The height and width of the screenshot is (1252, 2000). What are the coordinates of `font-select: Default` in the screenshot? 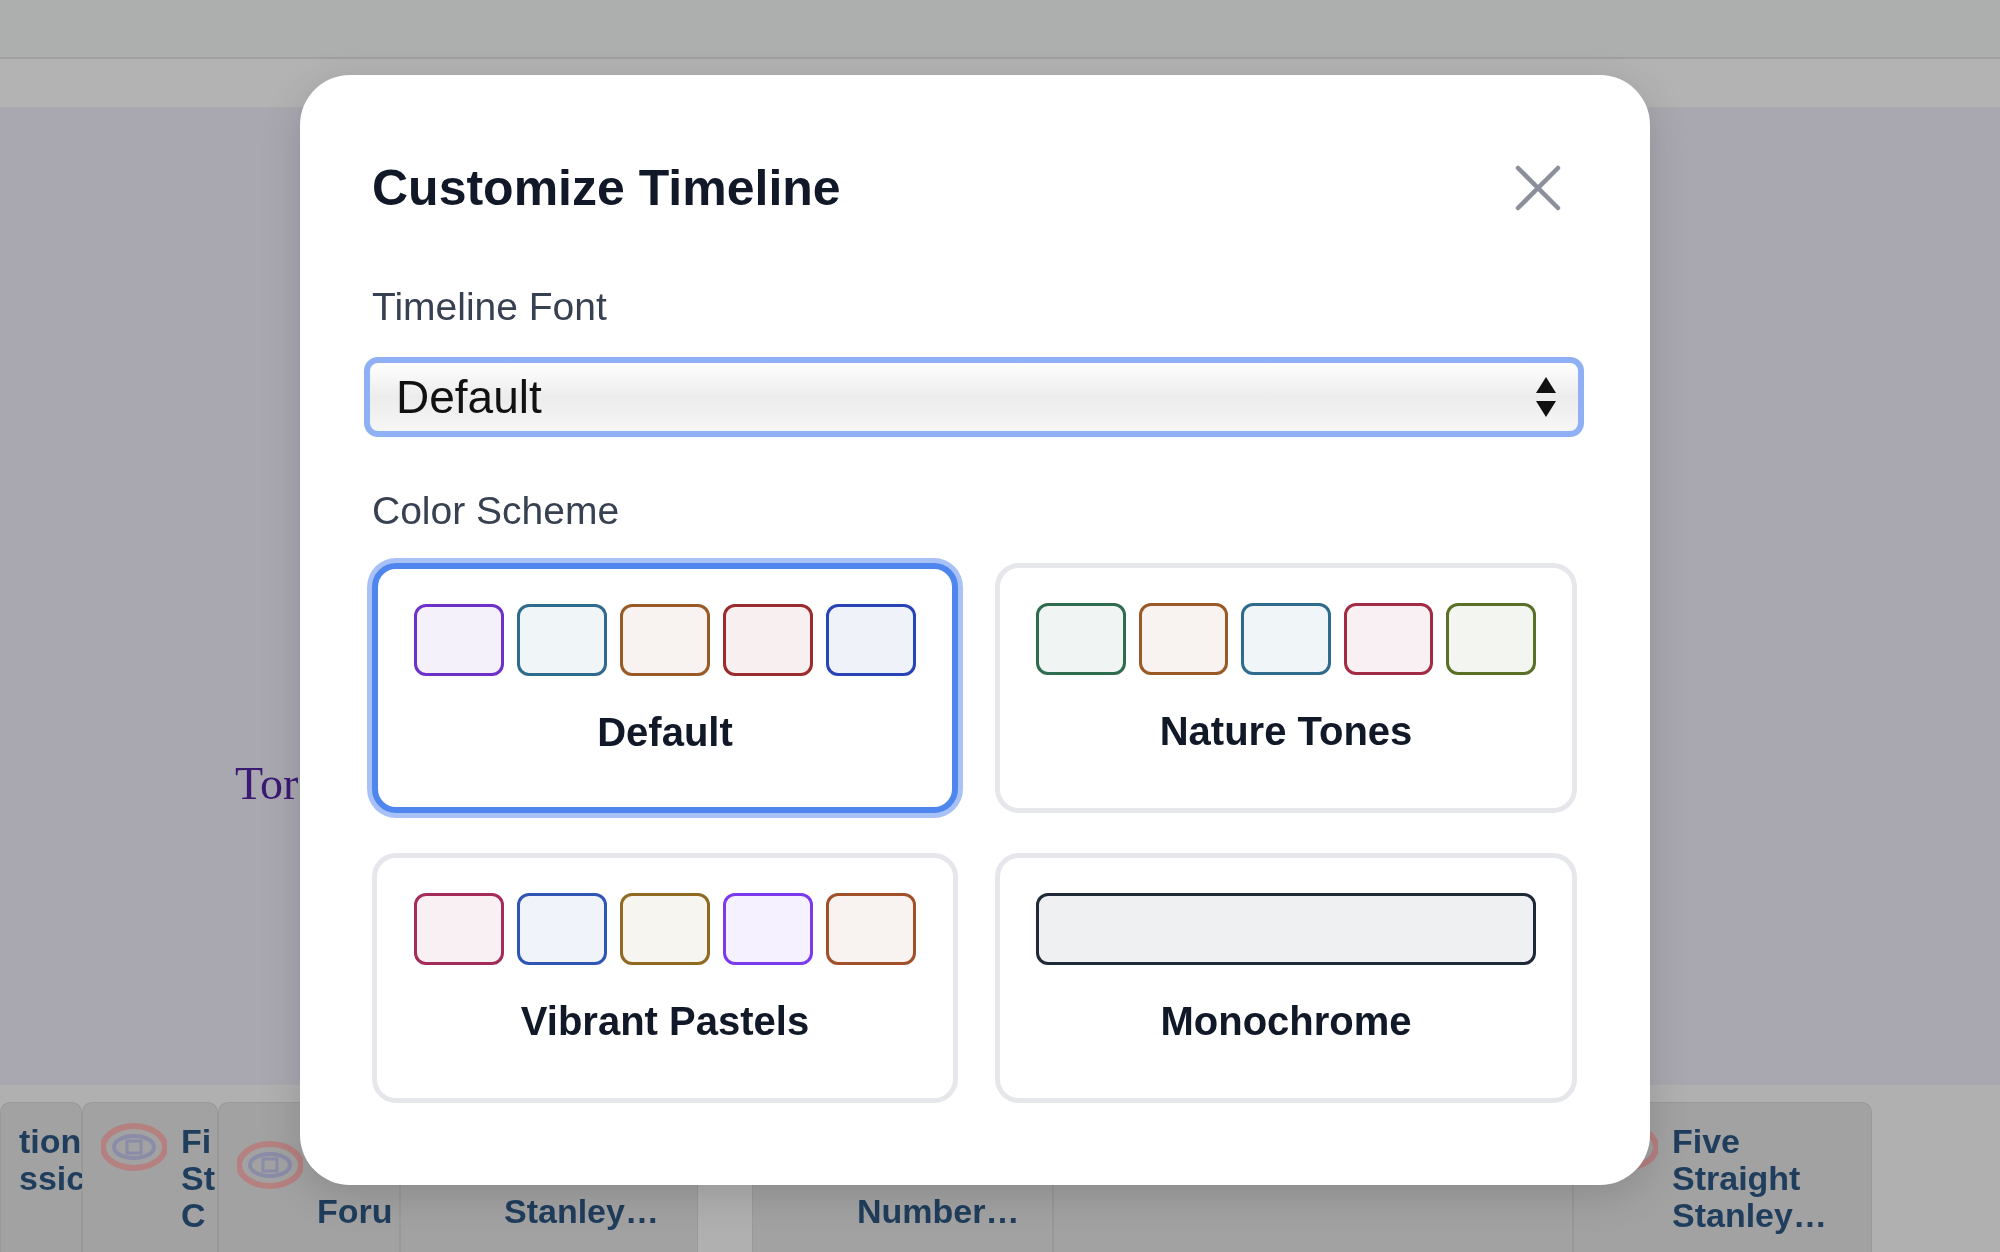 It's located at (974, 397).